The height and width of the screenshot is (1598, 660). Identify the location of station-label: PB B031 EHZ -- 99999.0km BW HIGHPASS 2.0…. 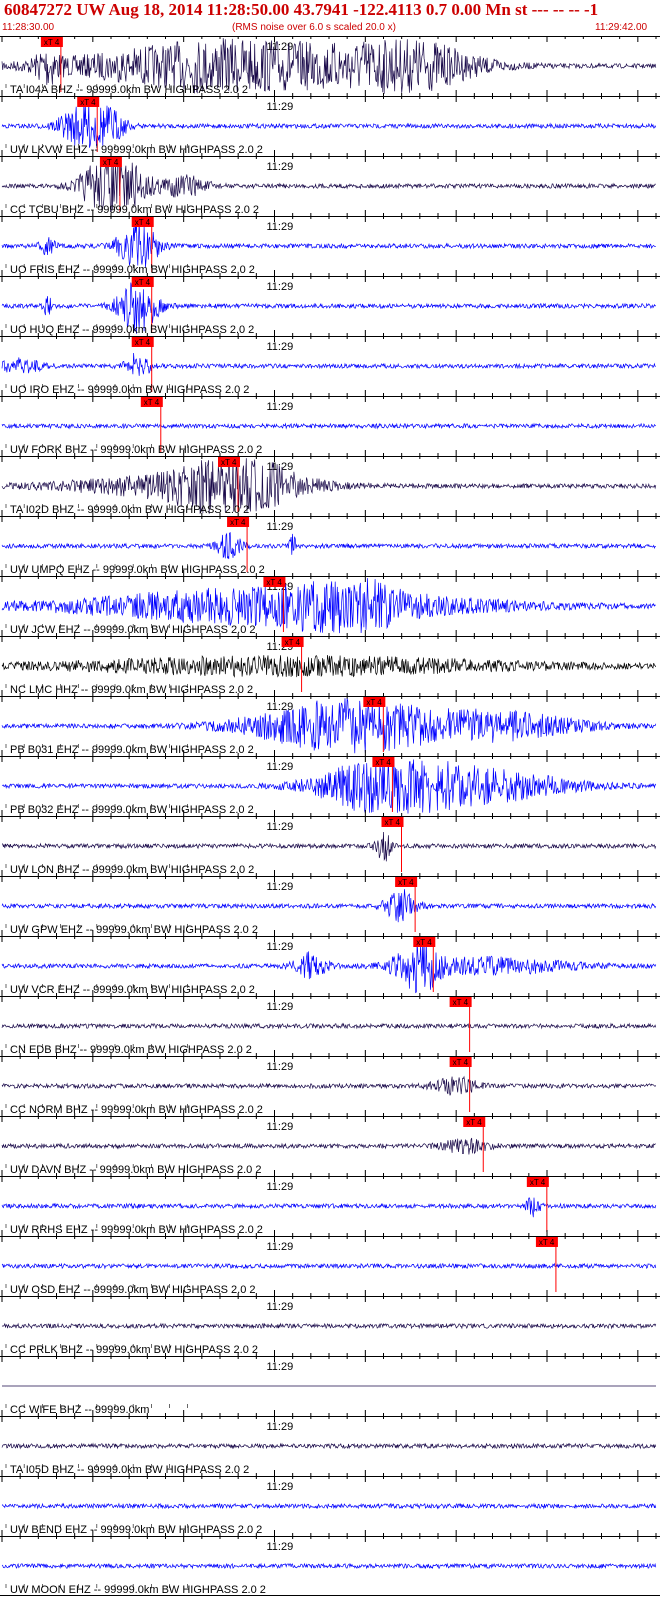
(132, 750).